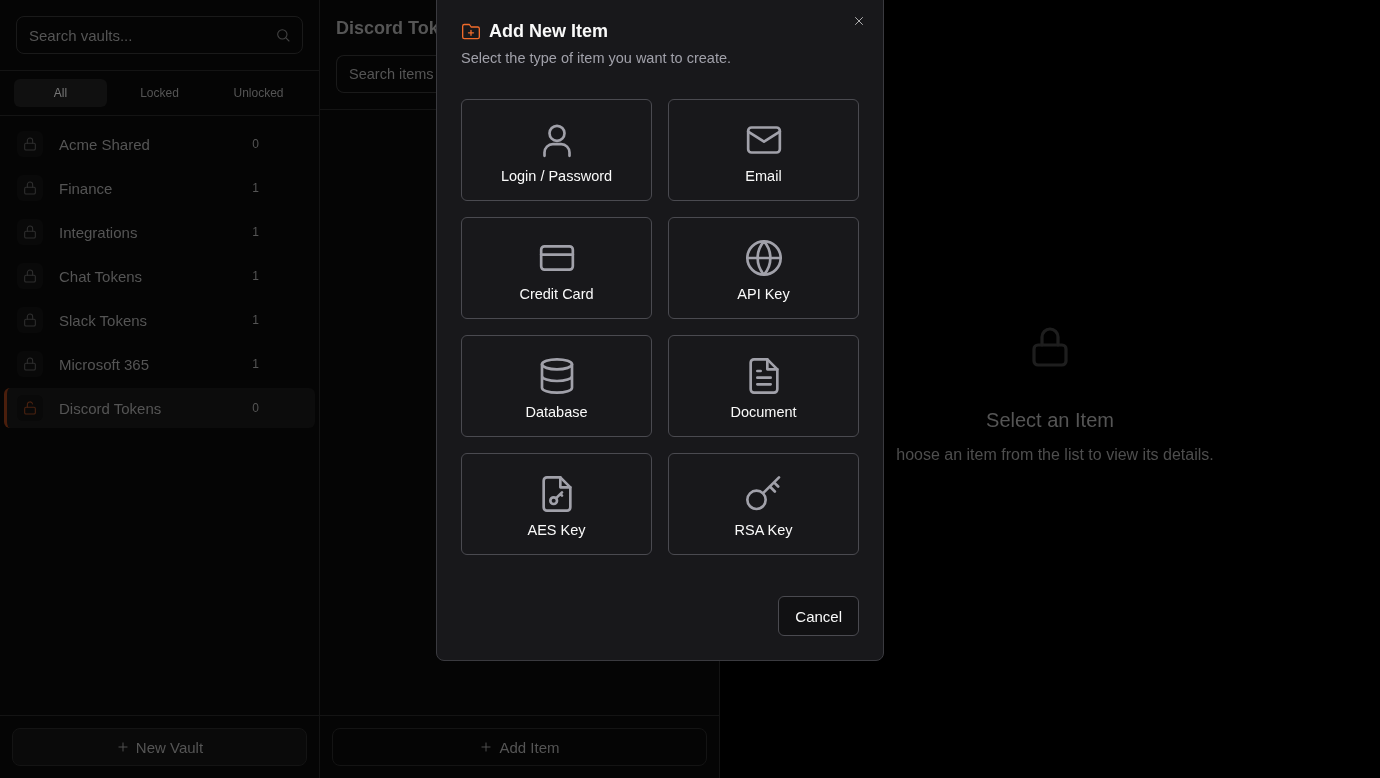 This screenshot has height=778, width=1380. I want to click on close-button, so click(859, 21).